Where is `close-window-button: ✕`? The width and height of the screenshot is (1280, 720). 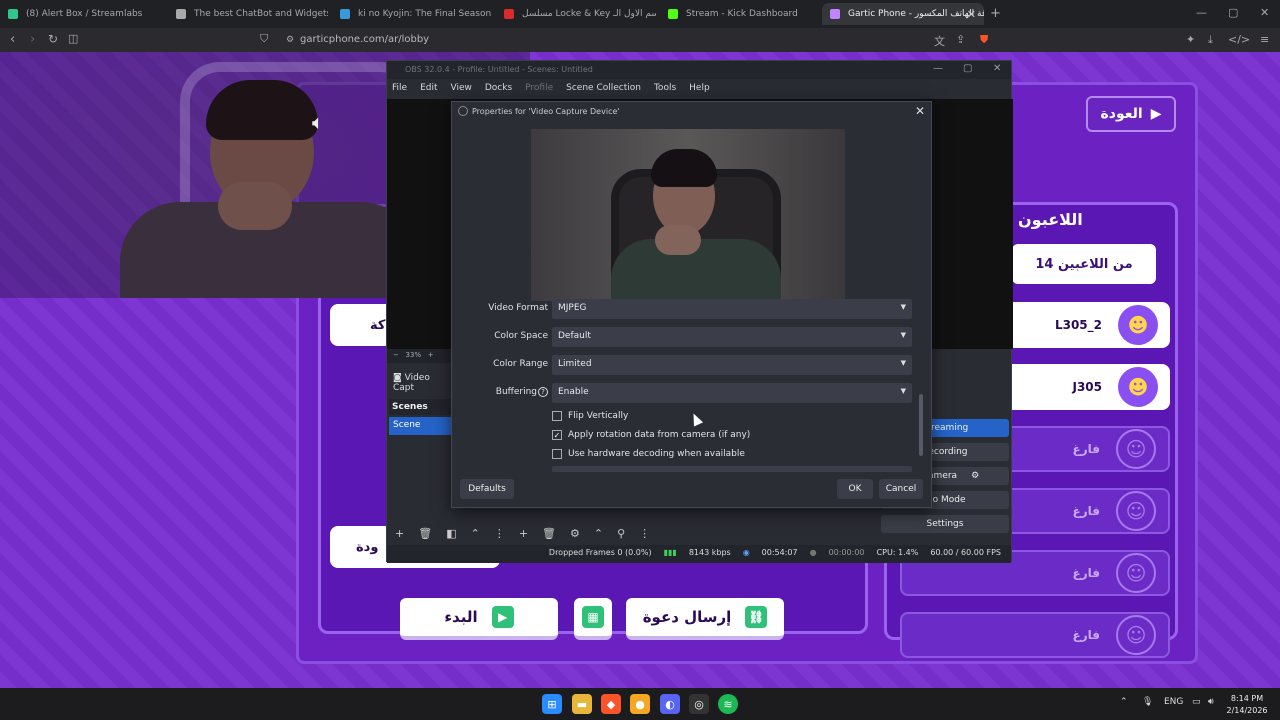 close-window-button: ✕ is located at coordinates (1264, 12).